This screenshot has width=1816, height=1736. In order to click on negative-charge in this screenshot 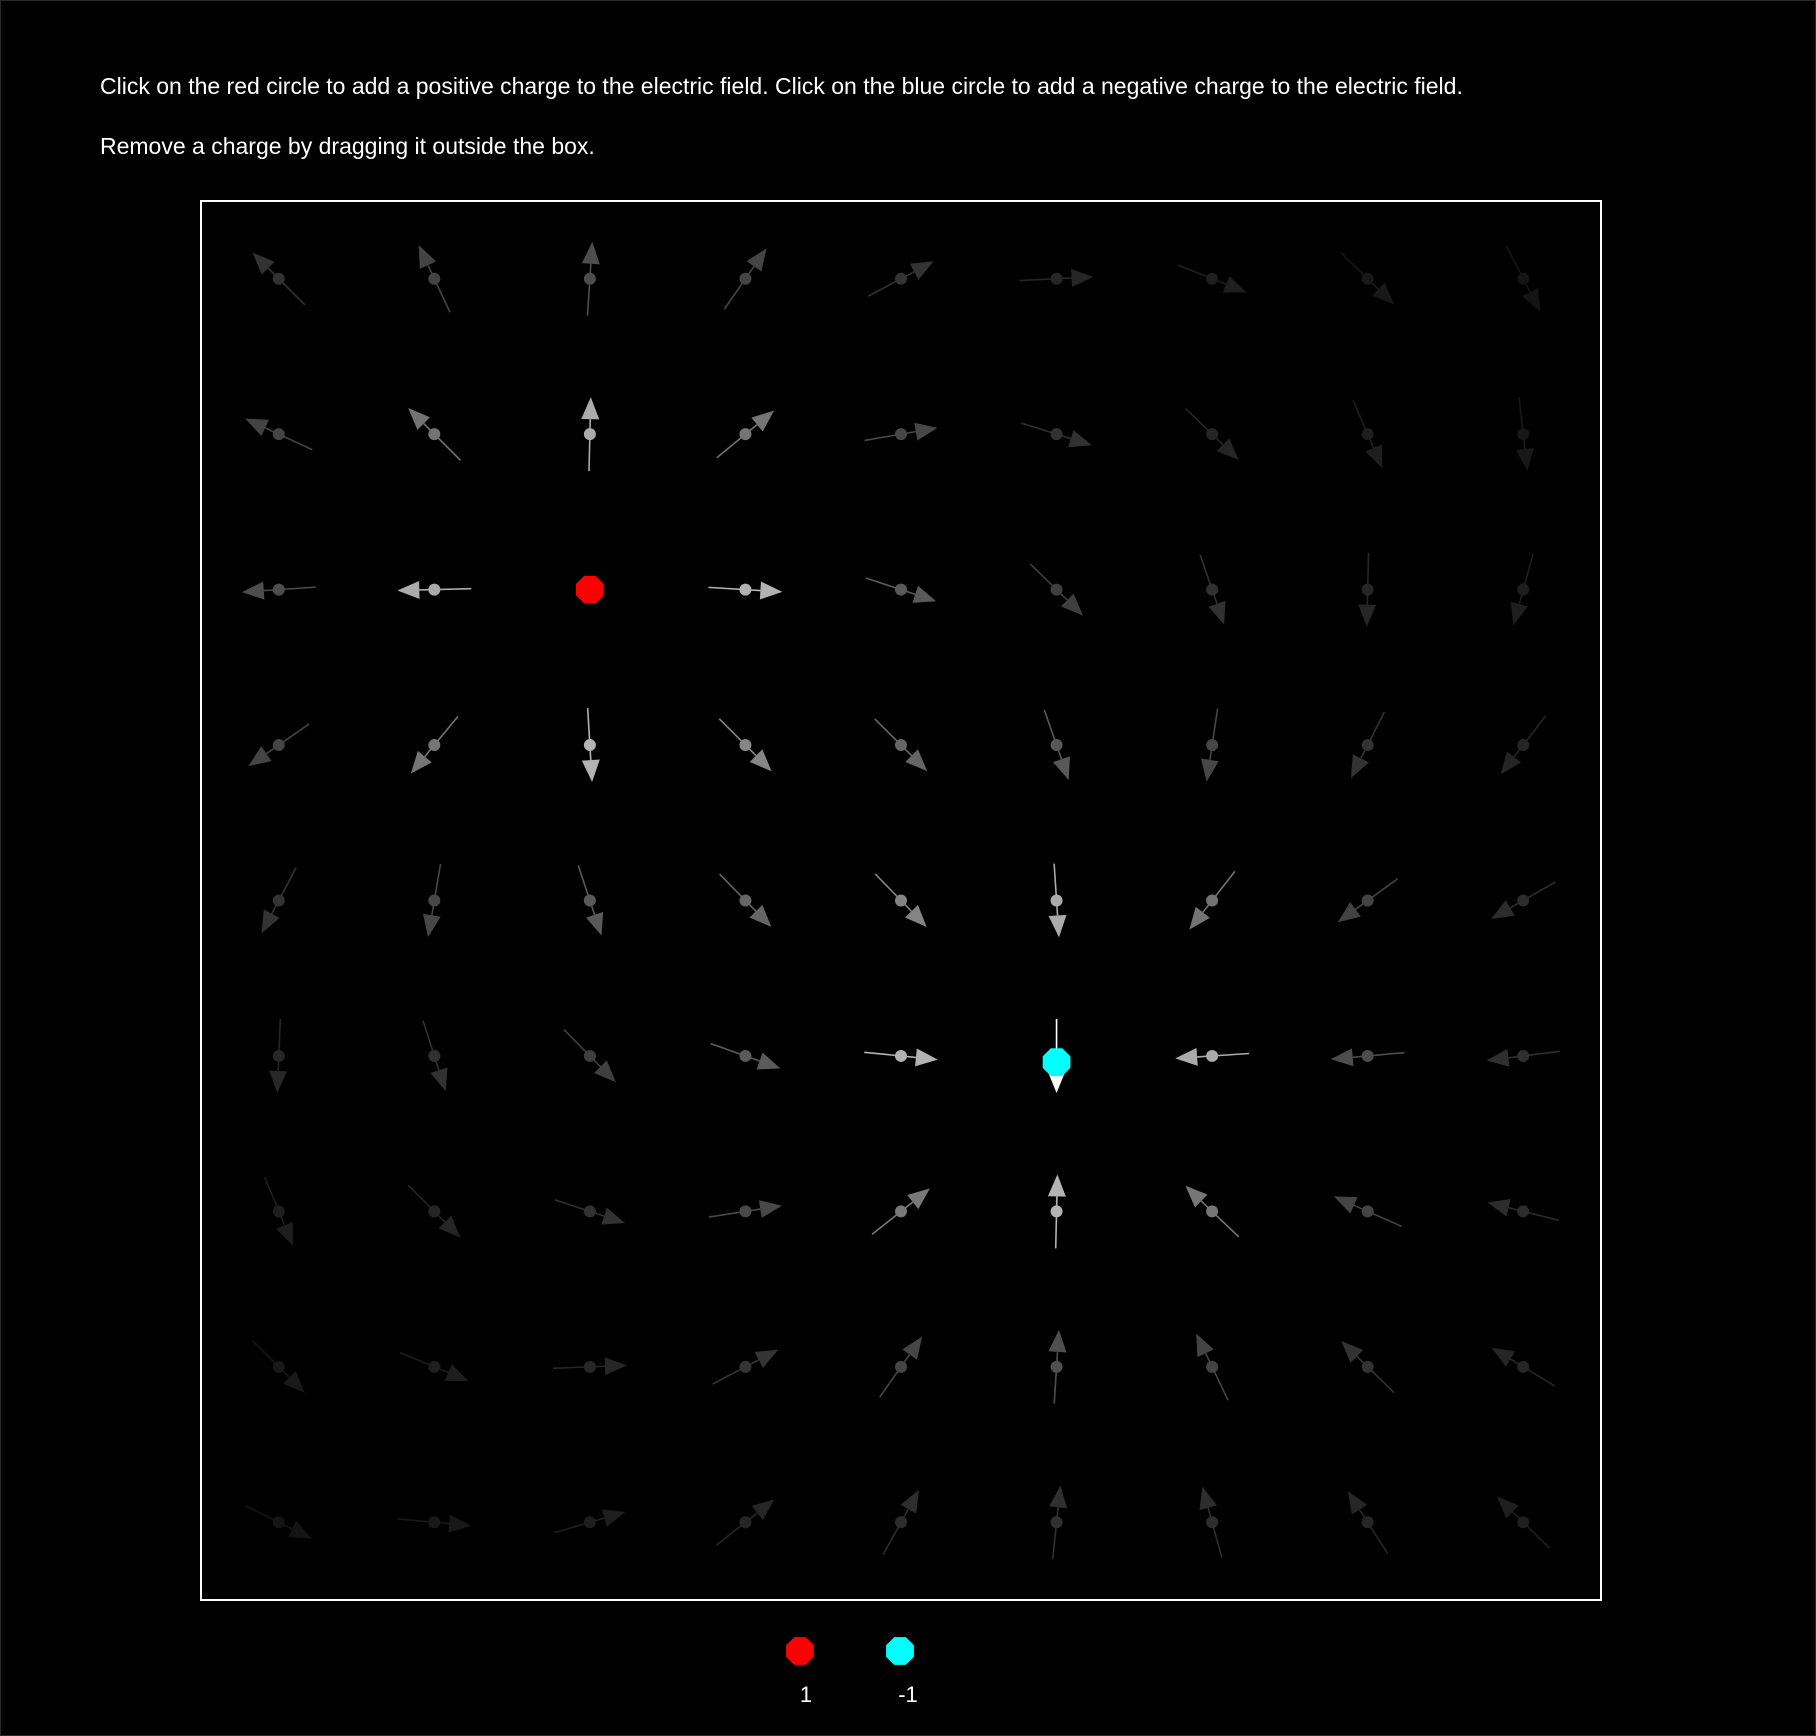, I will do `click(1056, 1062)`.